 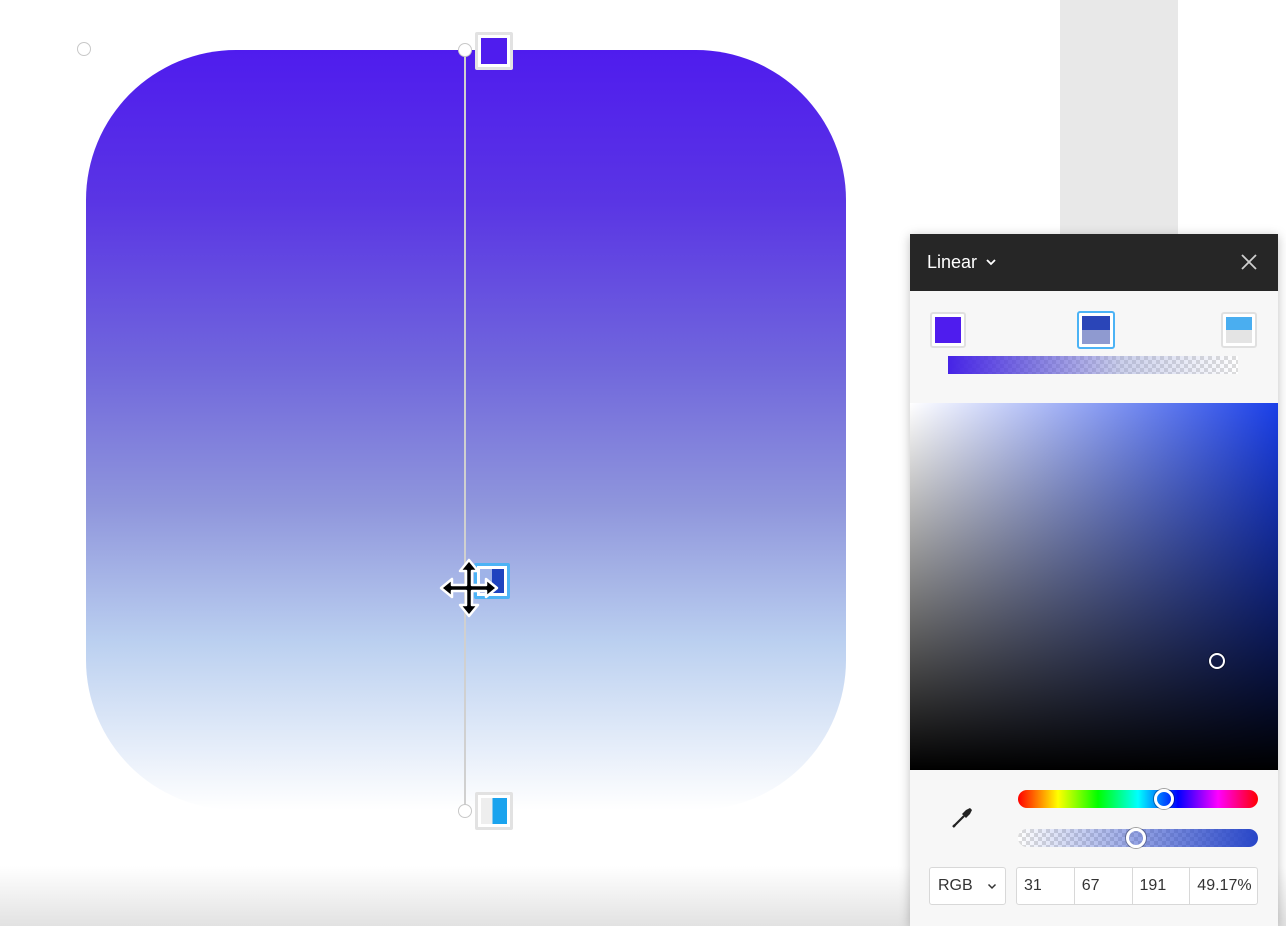 I want to click on hue-slider-knob, so click(x=1164, y=799).